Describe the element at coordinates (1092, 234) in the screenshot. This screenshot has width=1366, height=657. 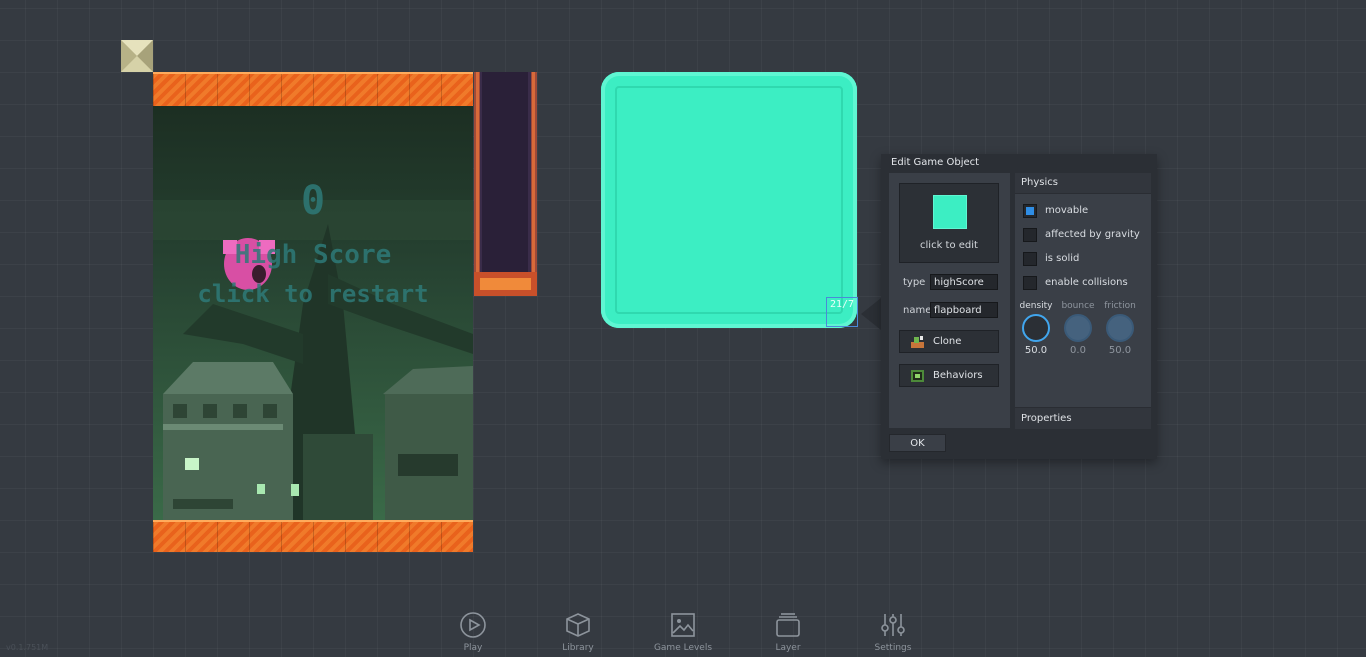
I see `checkbox-label: affected by gravity` at that location.